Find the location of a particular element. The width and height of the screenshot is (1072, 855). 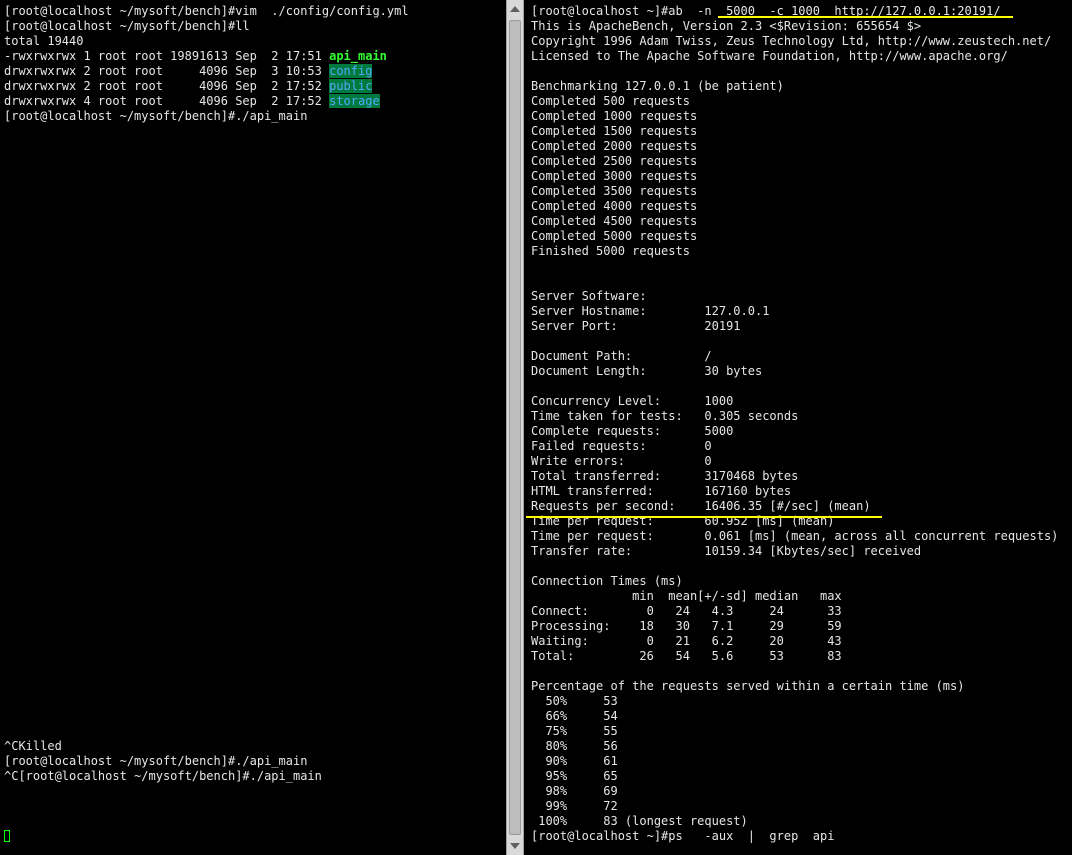

terminal-line: 50% 53 is located at coordinates (574, 701).